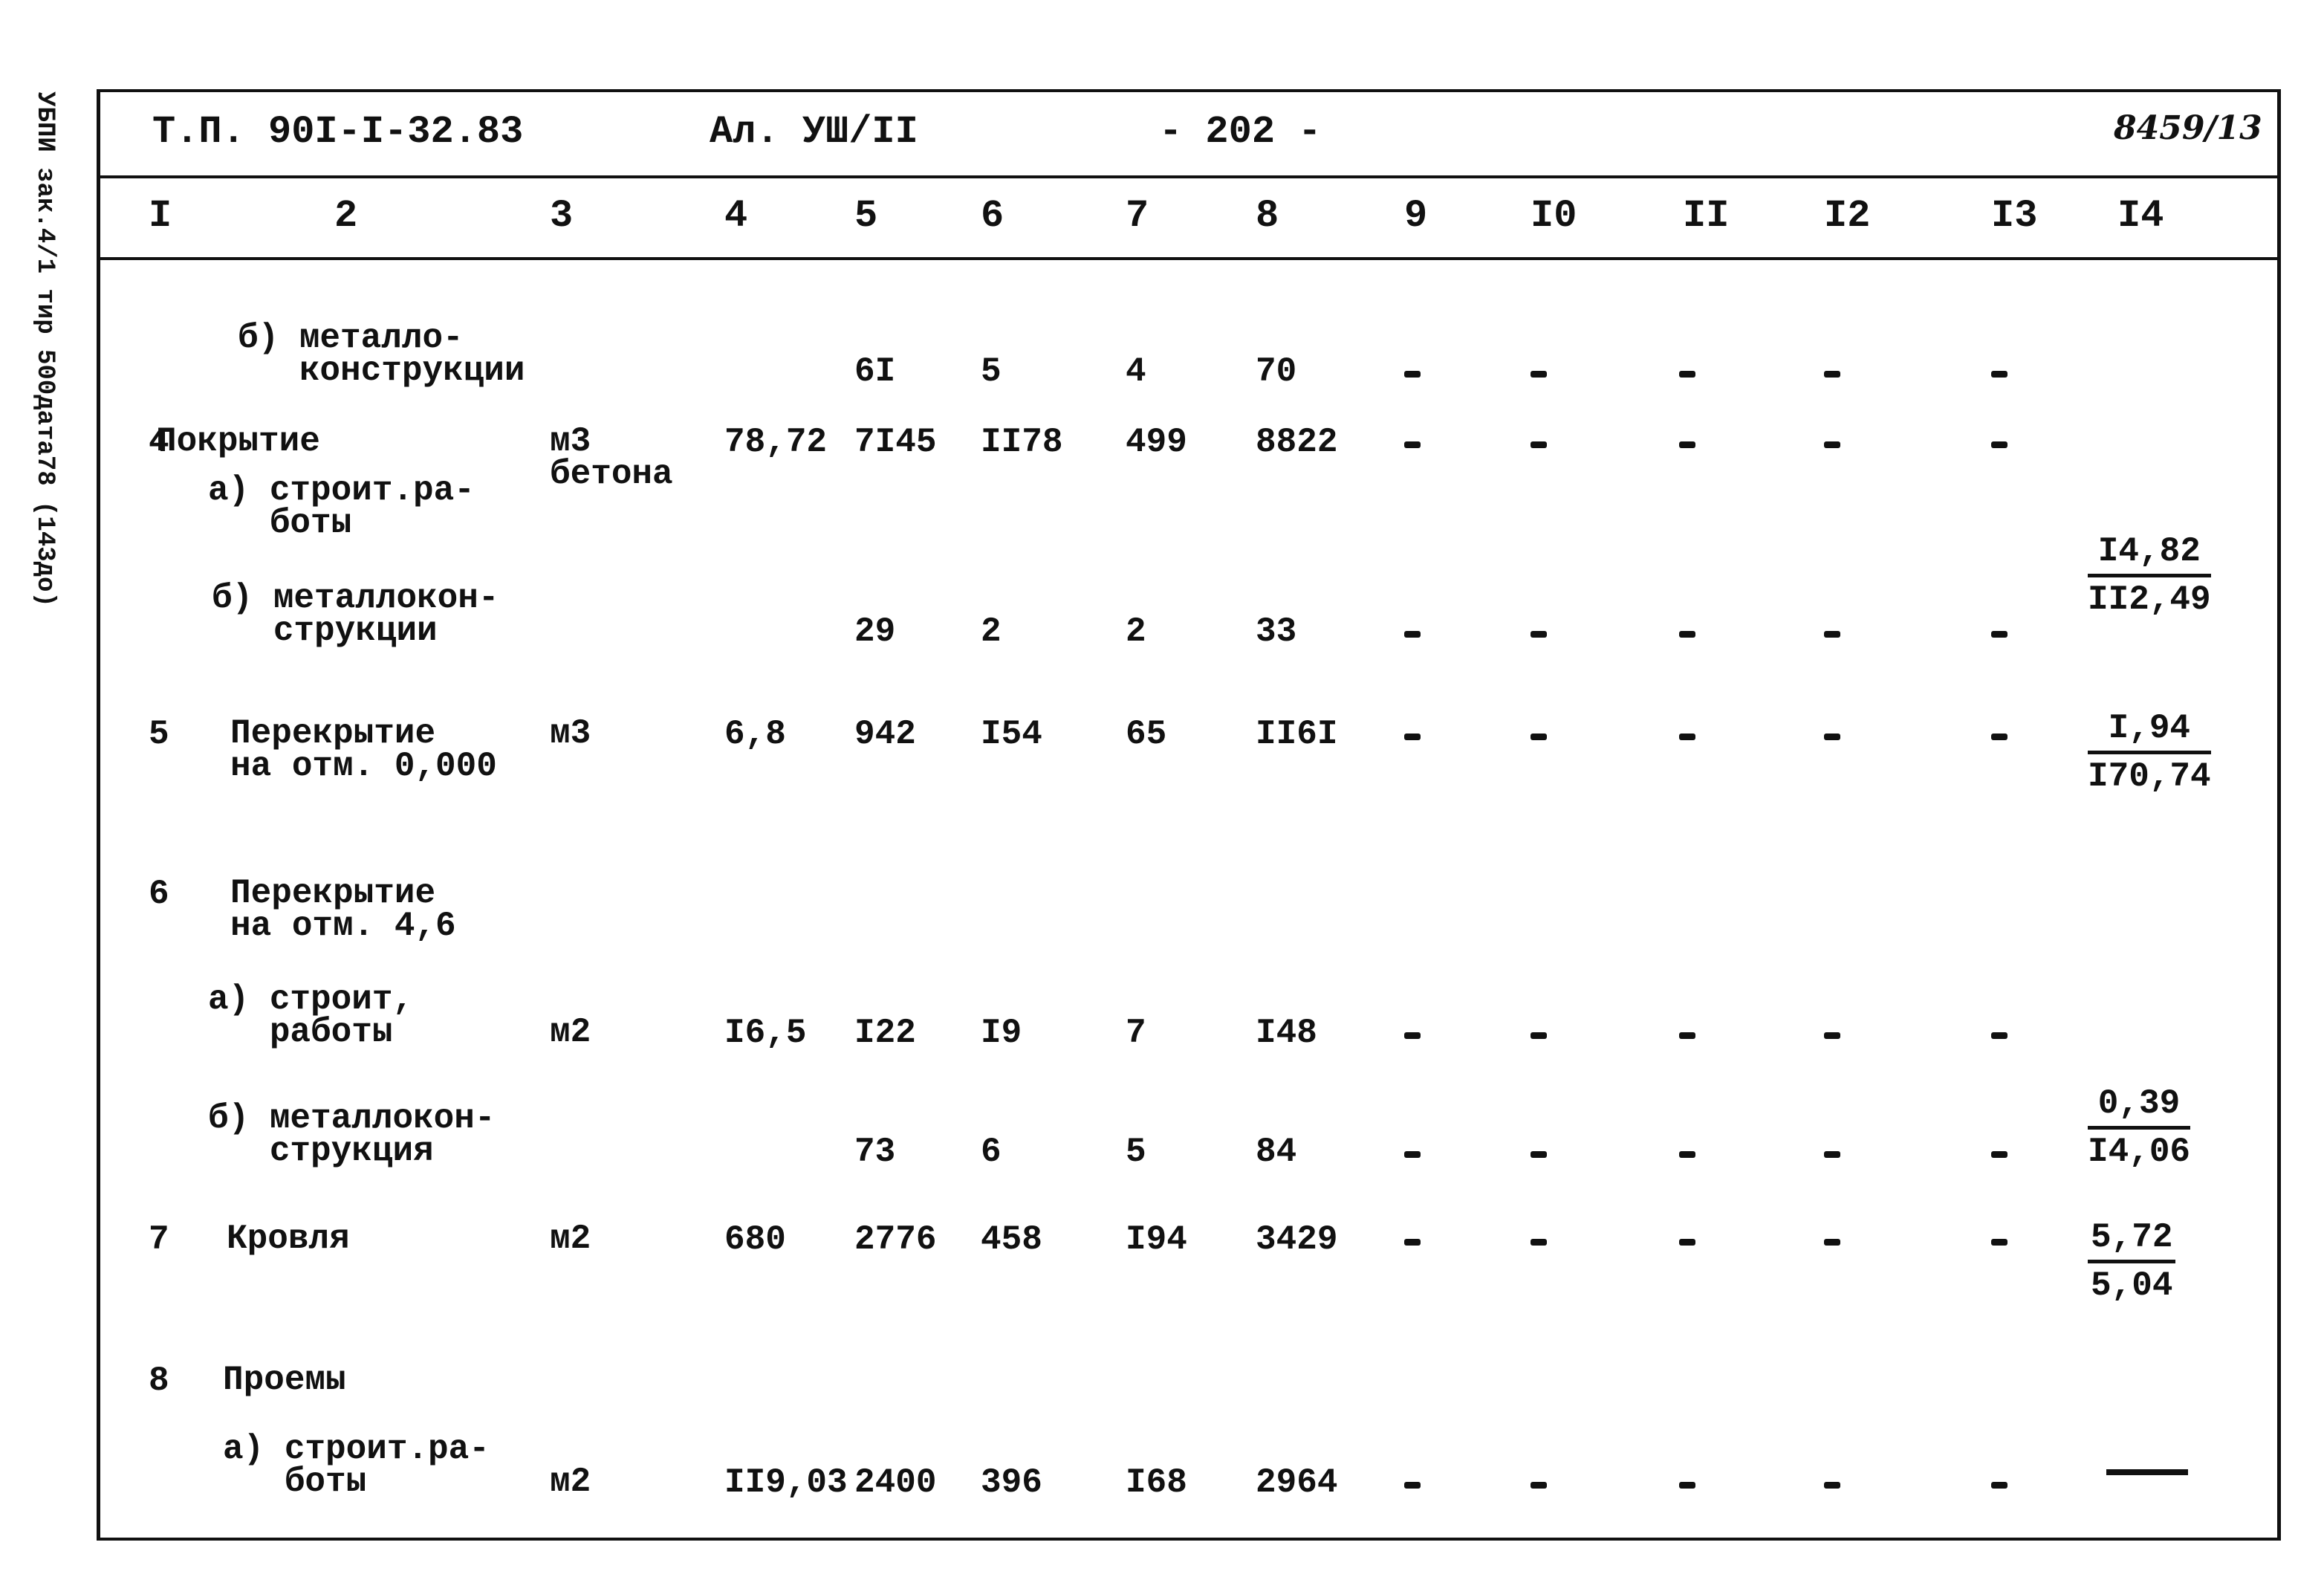 Image resolution: width=2324 pixels, height=1577 pixels. I want to click on cell-col5: 7I45, so click(895, 443).